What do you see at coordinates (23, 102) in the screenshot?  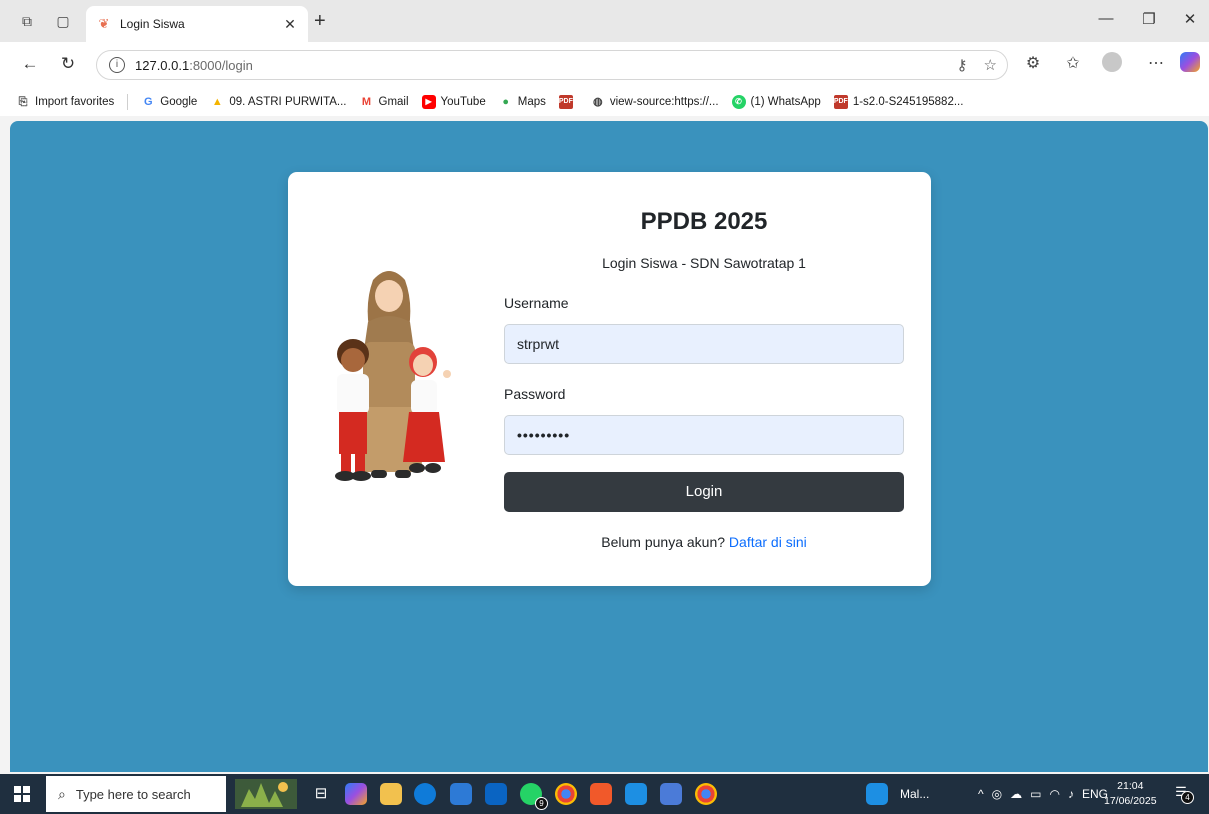 I see `import-icon: ⎘` at bounding box center [23, 102].